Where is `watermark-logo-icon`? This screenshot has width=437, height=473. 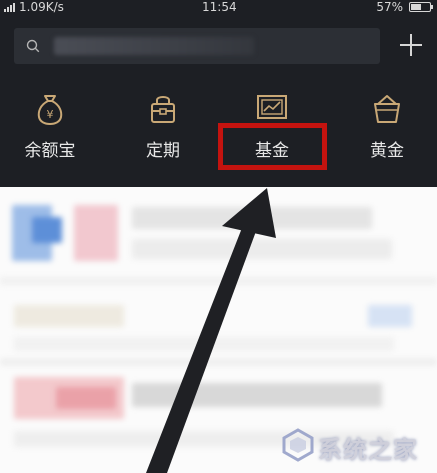 watermark-logo-icon is located at coordinates (298, 445).